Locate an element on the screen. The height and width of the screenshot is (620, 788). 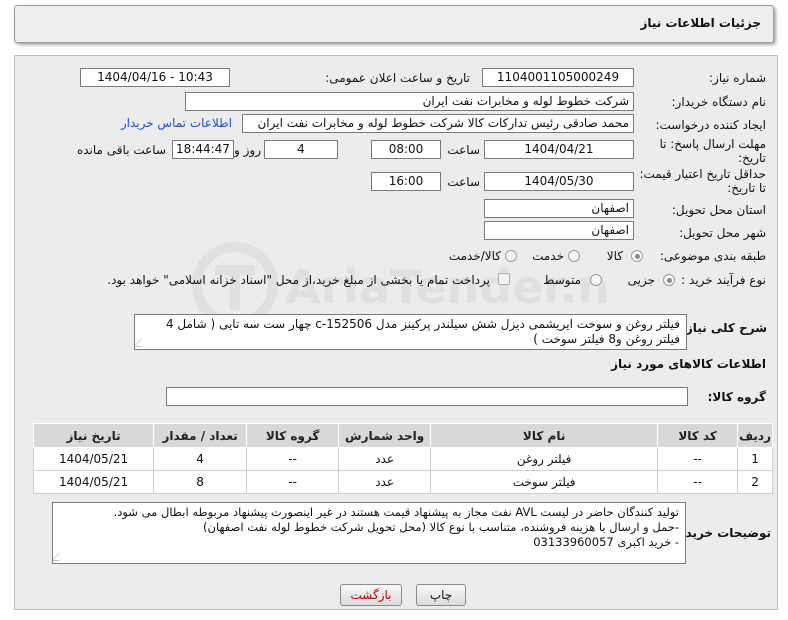
need-number-field: 1104001105000249 is located at coordinates (558, 77).